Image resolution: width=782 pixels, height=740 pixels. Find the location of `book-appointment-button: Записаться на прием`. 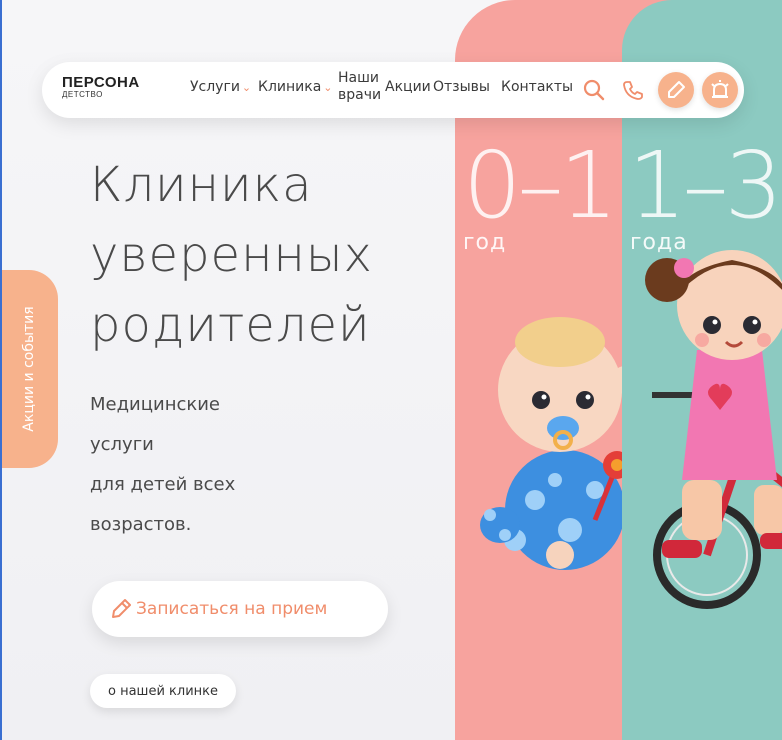

book-appointment-button: Записаться на прием is located at coordinates (240, 609).